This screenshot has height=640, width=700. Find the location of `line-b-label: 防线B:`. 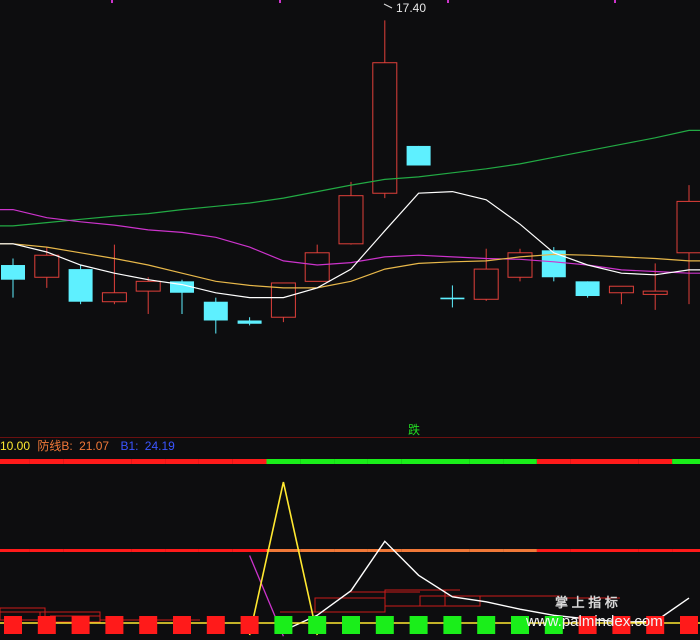

line-b-label: 防线B: is located at coordinates (54, 445).